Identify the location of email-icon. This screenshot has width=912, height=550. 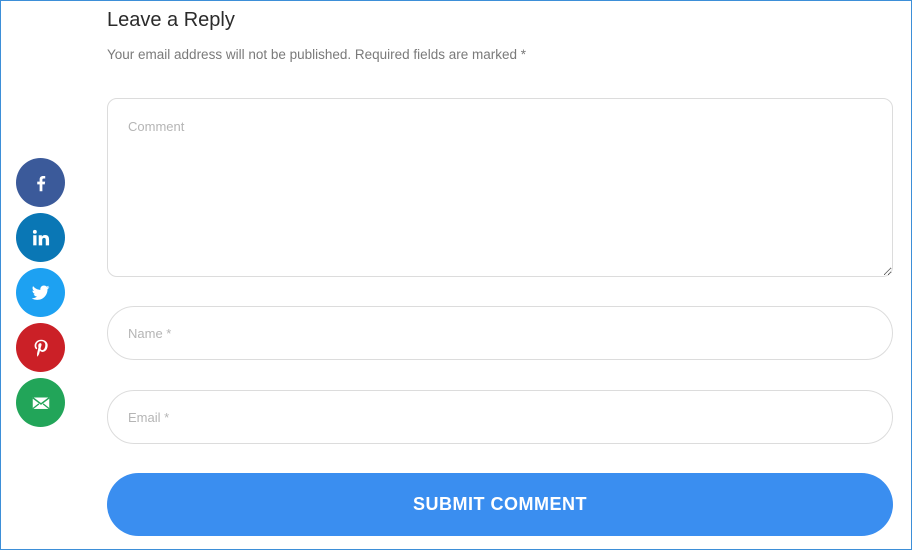
(40, 402).